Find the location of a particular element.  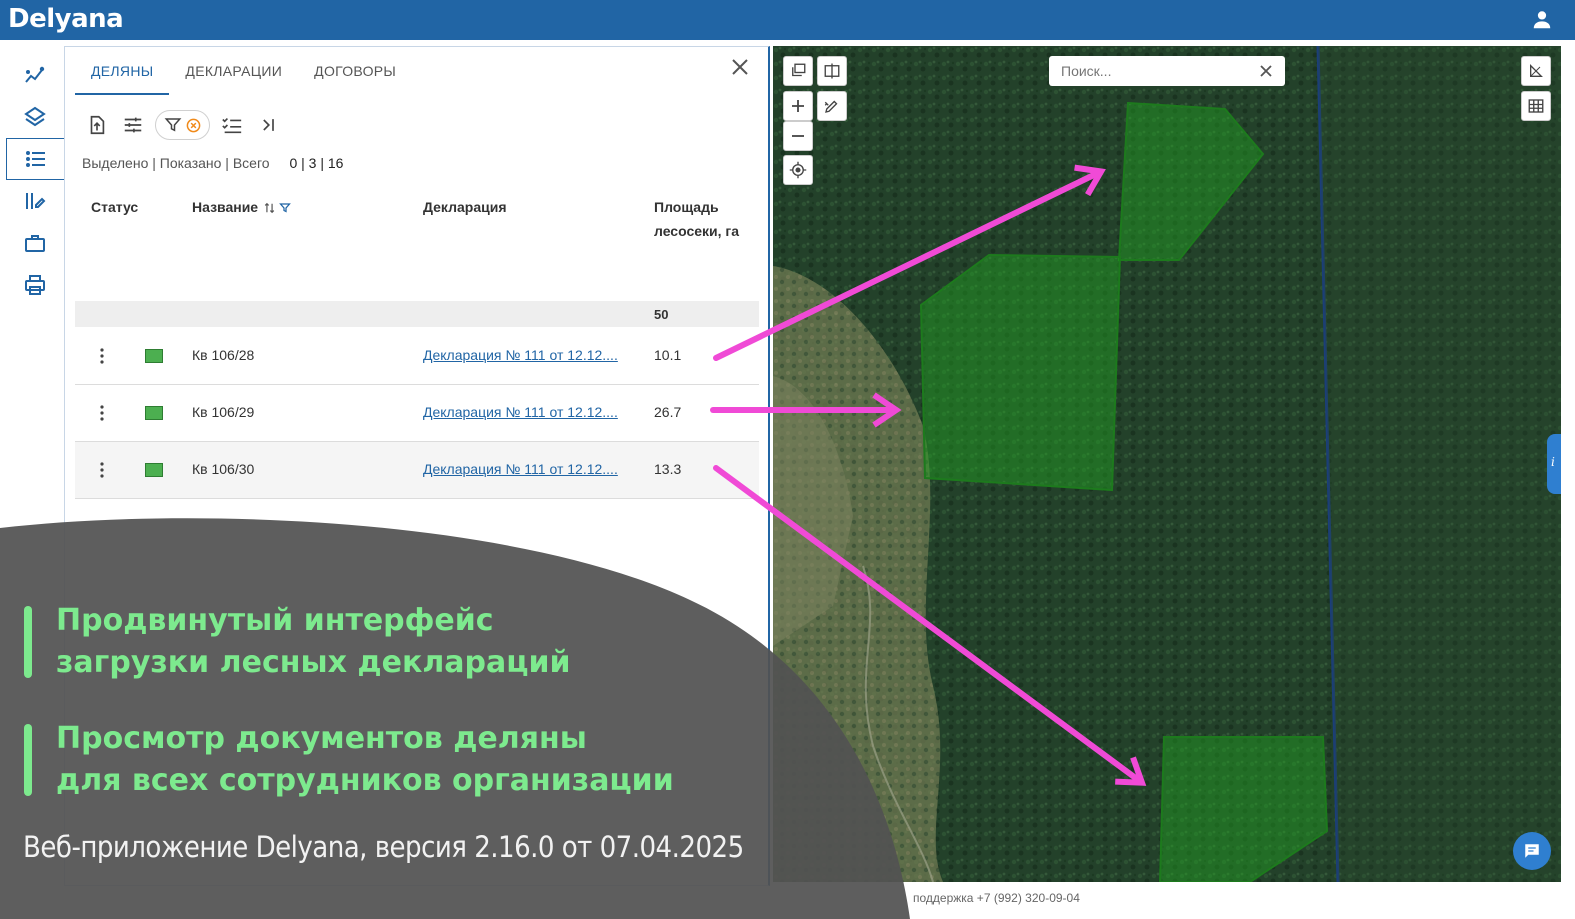

select-button is located at coordinates (232, 125).